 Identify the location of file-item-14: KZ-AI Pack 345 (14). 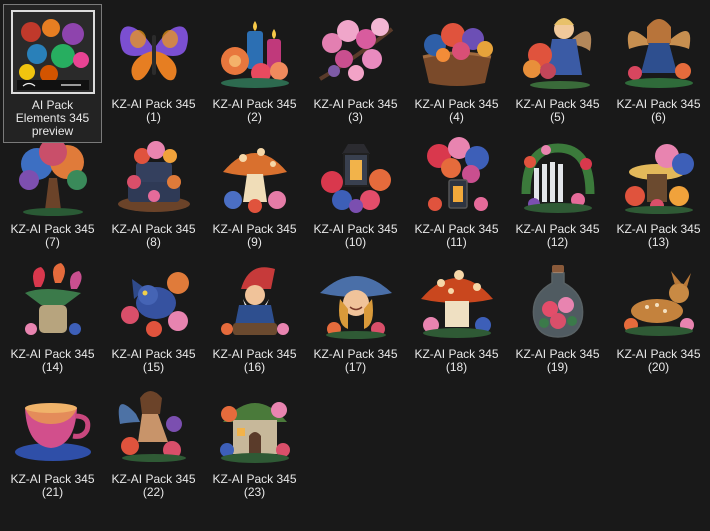
(52, 316).